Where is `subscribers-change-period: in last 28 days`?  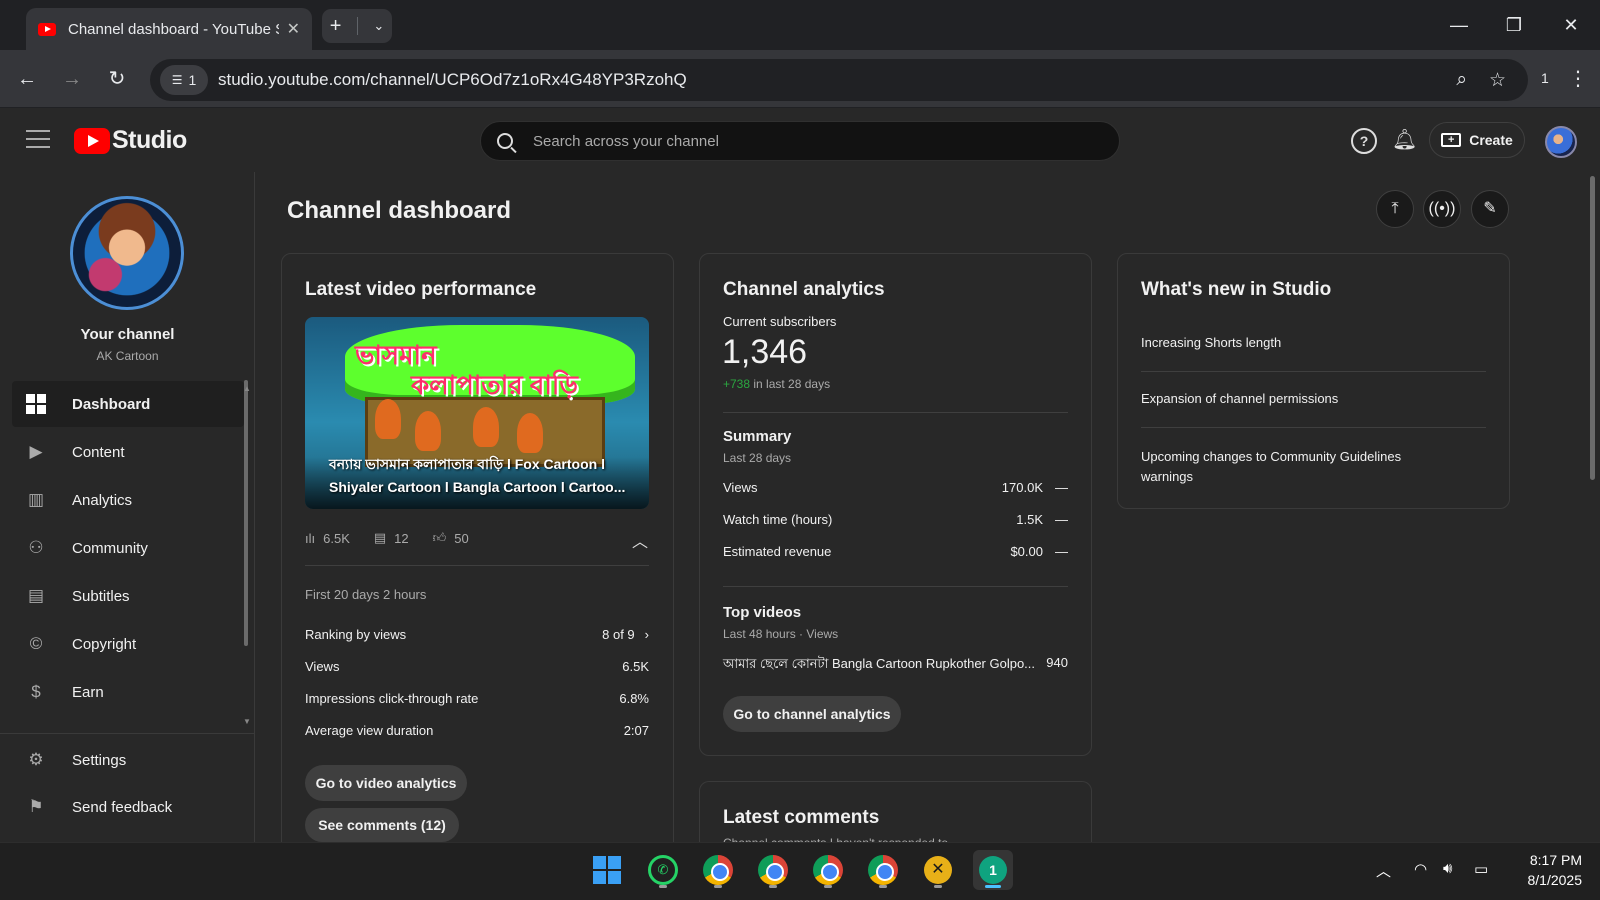 subscribers-change-period: in last 28 days is located at coordinates (792, 384).